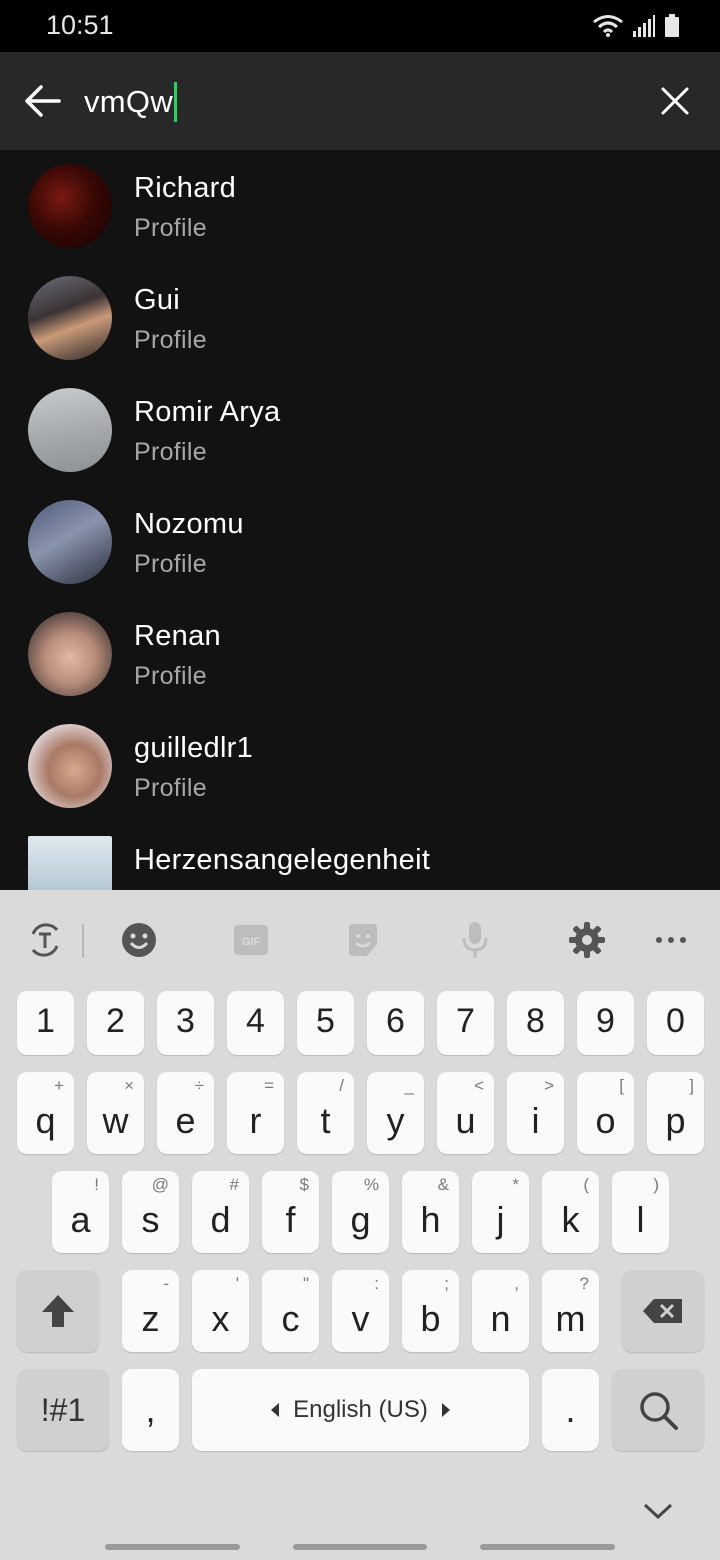 The width and height of the screenshot is (720, 1560). Describe the element at coordinates (45, 940) in the screenshot. I see `text-translate-icon` at that location.